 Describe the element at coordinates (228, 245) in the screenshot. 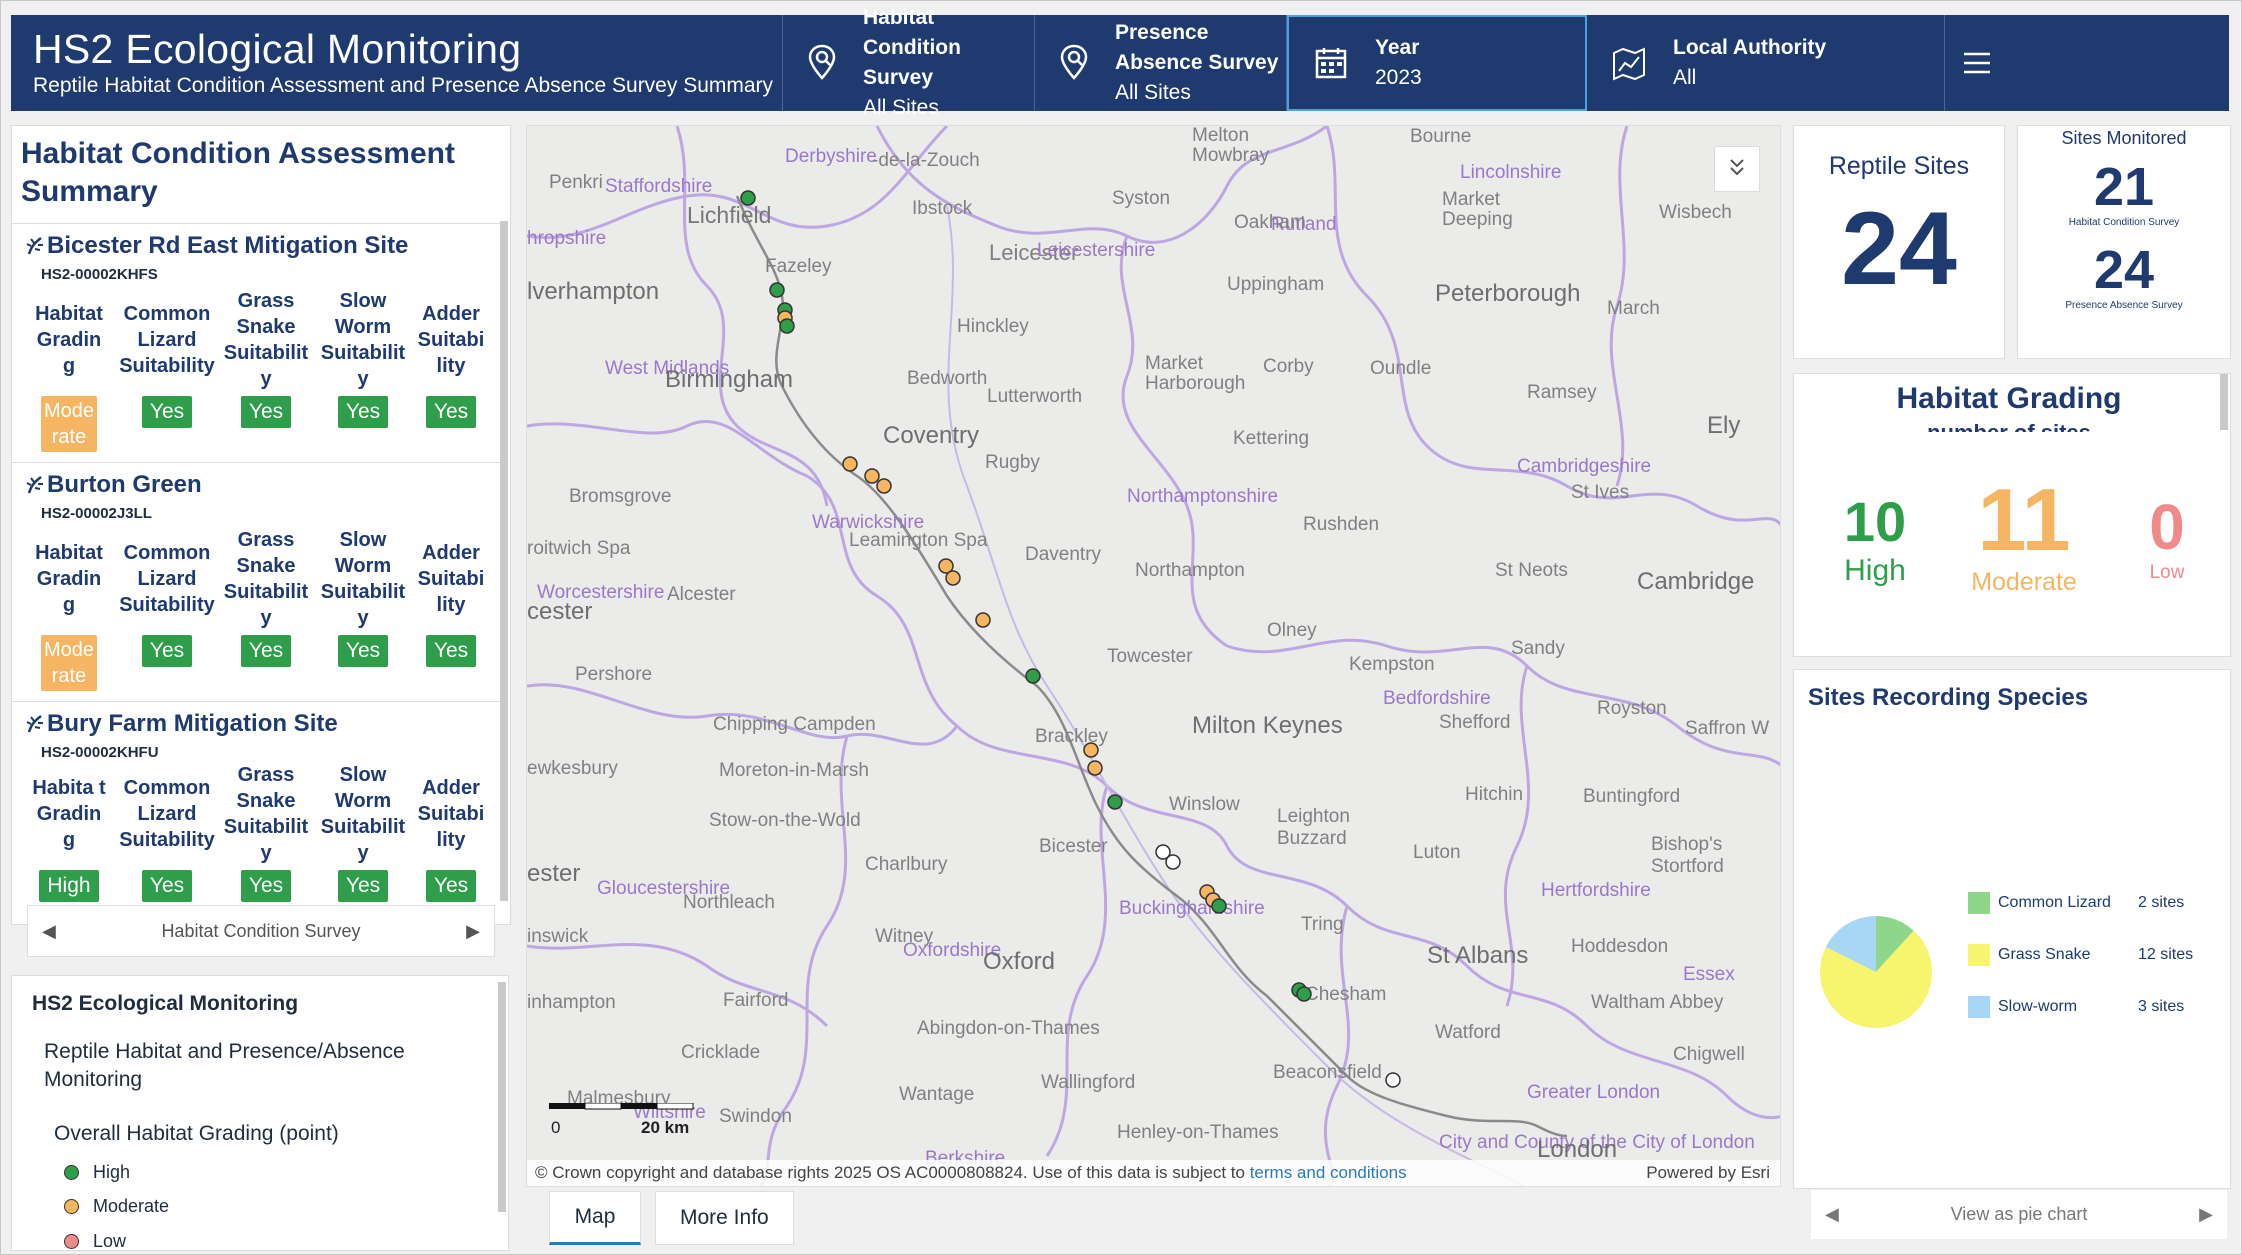

I see `site-name: Bicester Rd East Mitigation Site` at that location.